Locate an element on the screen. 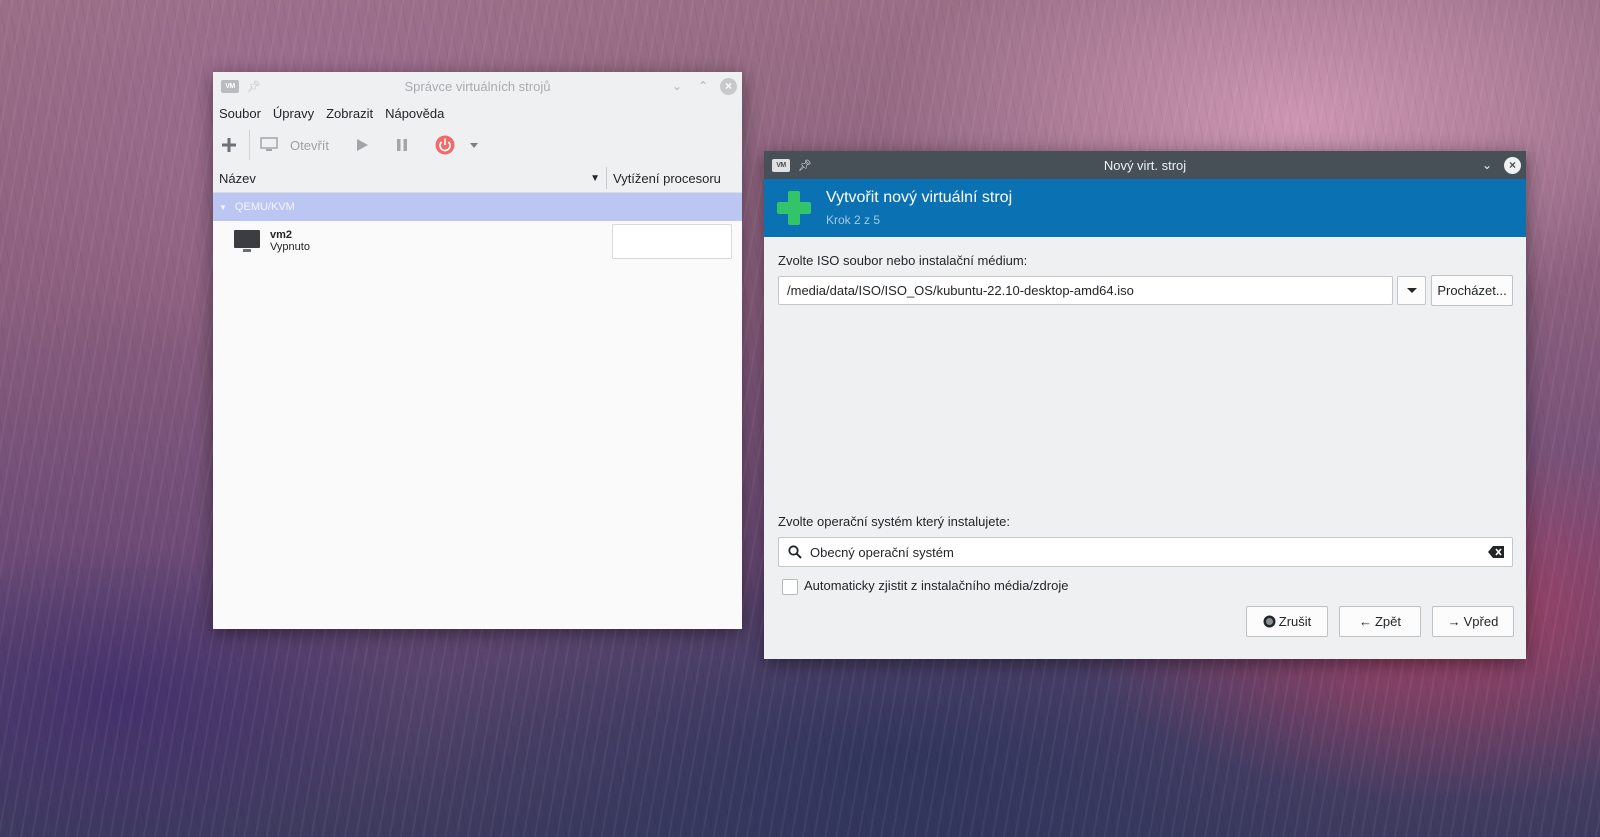 The width and height of the screenshot is (1600, 837). play-icon is located at coordinates (363, 145).